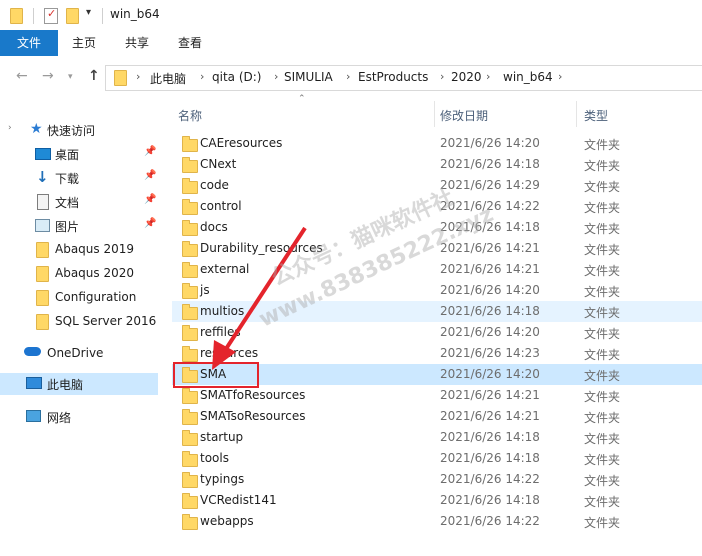  What do you see at coordinates (259, 298) in the screenshot?
I see `annotation-arrow` at bounding box center [259, 298].